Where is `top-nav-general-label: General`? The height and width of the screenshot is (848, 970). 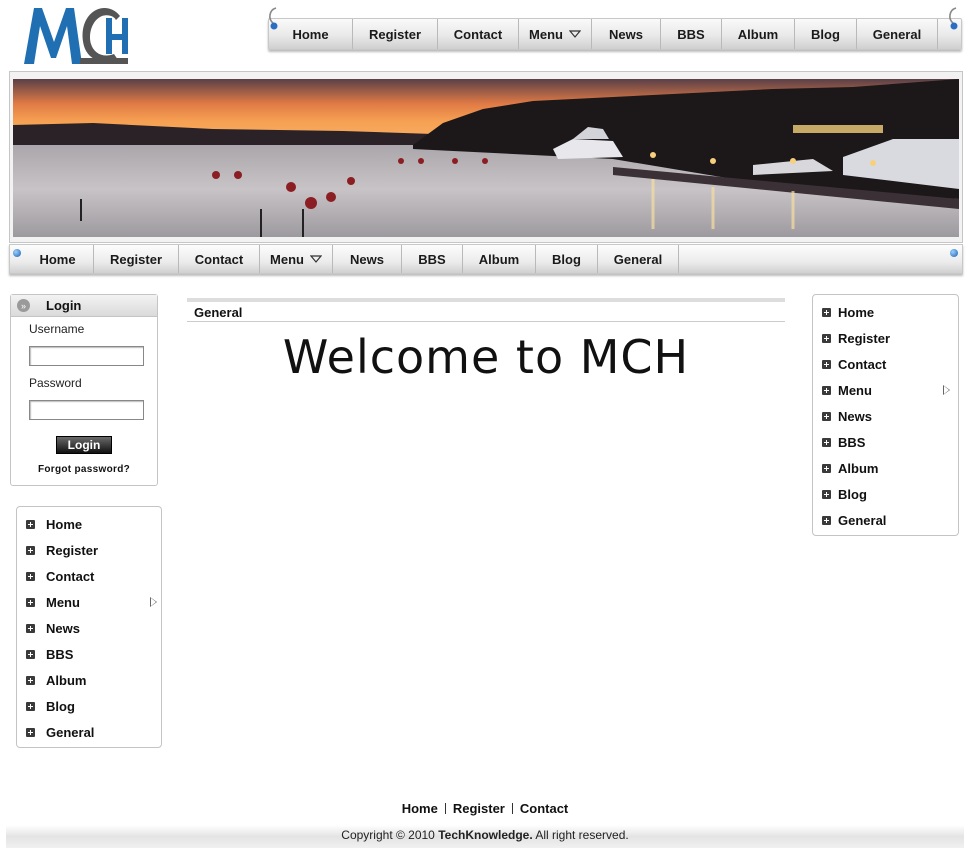 top-nav-general-label: General is located at coordinates (897, 34).